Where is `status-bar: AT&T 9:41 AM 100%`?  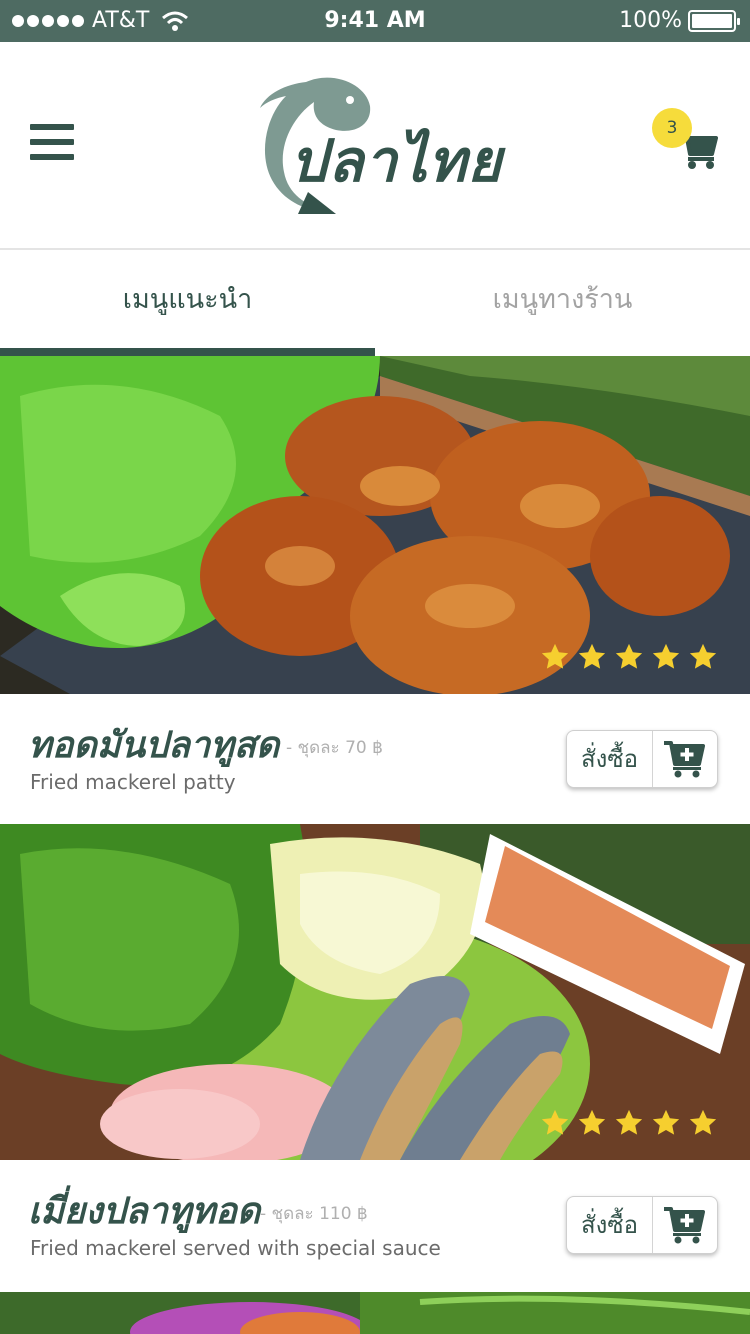 status-bar: AT&T 9:41 AM 100% is located at coordinates (375, 21).